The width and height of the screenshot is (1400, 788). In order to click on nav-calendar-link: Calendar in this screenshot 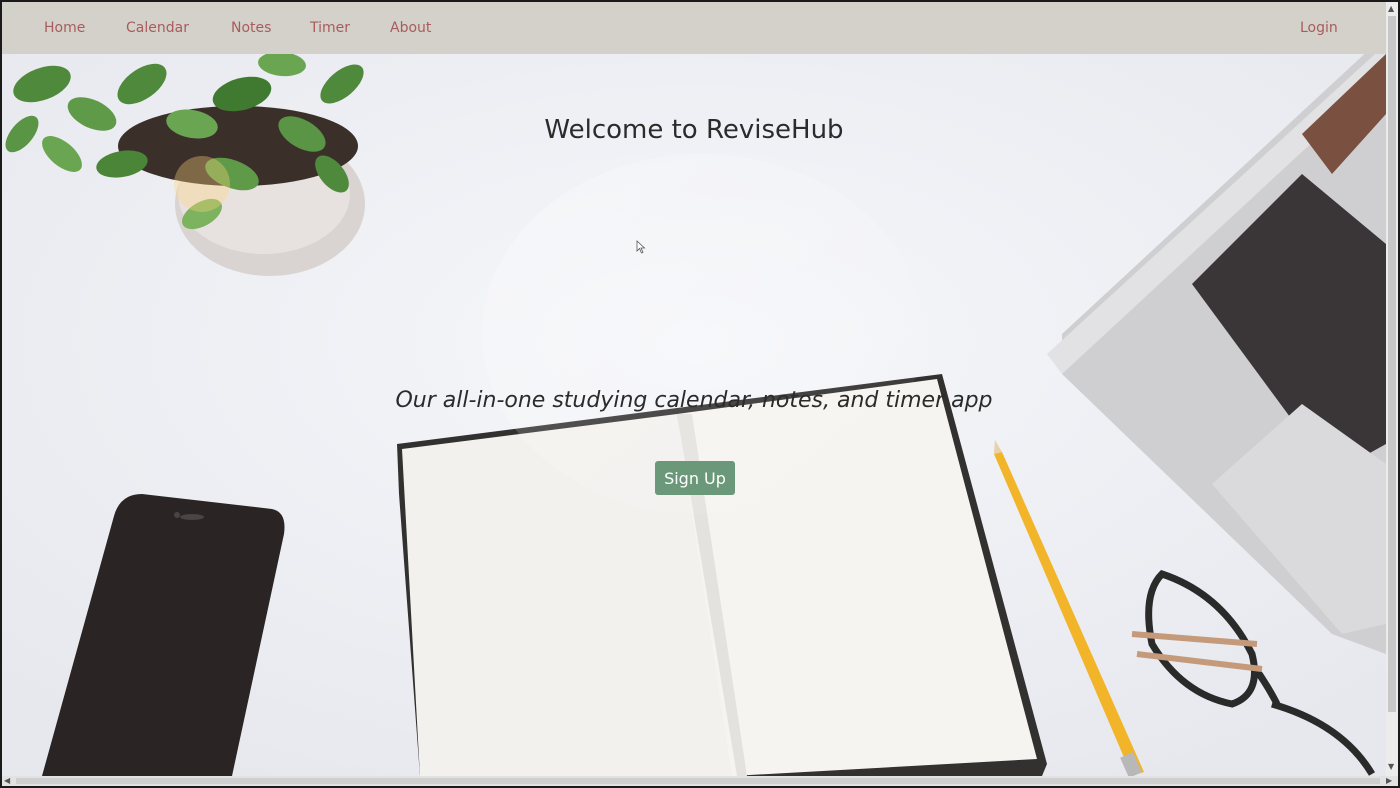, I will do `click(157, 28)`.